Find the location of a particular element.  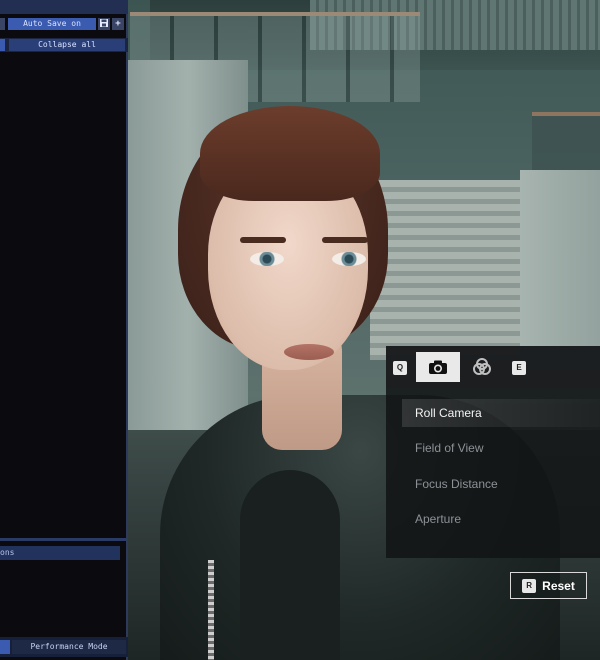

panel-divider is located at coordinates (63, 539).